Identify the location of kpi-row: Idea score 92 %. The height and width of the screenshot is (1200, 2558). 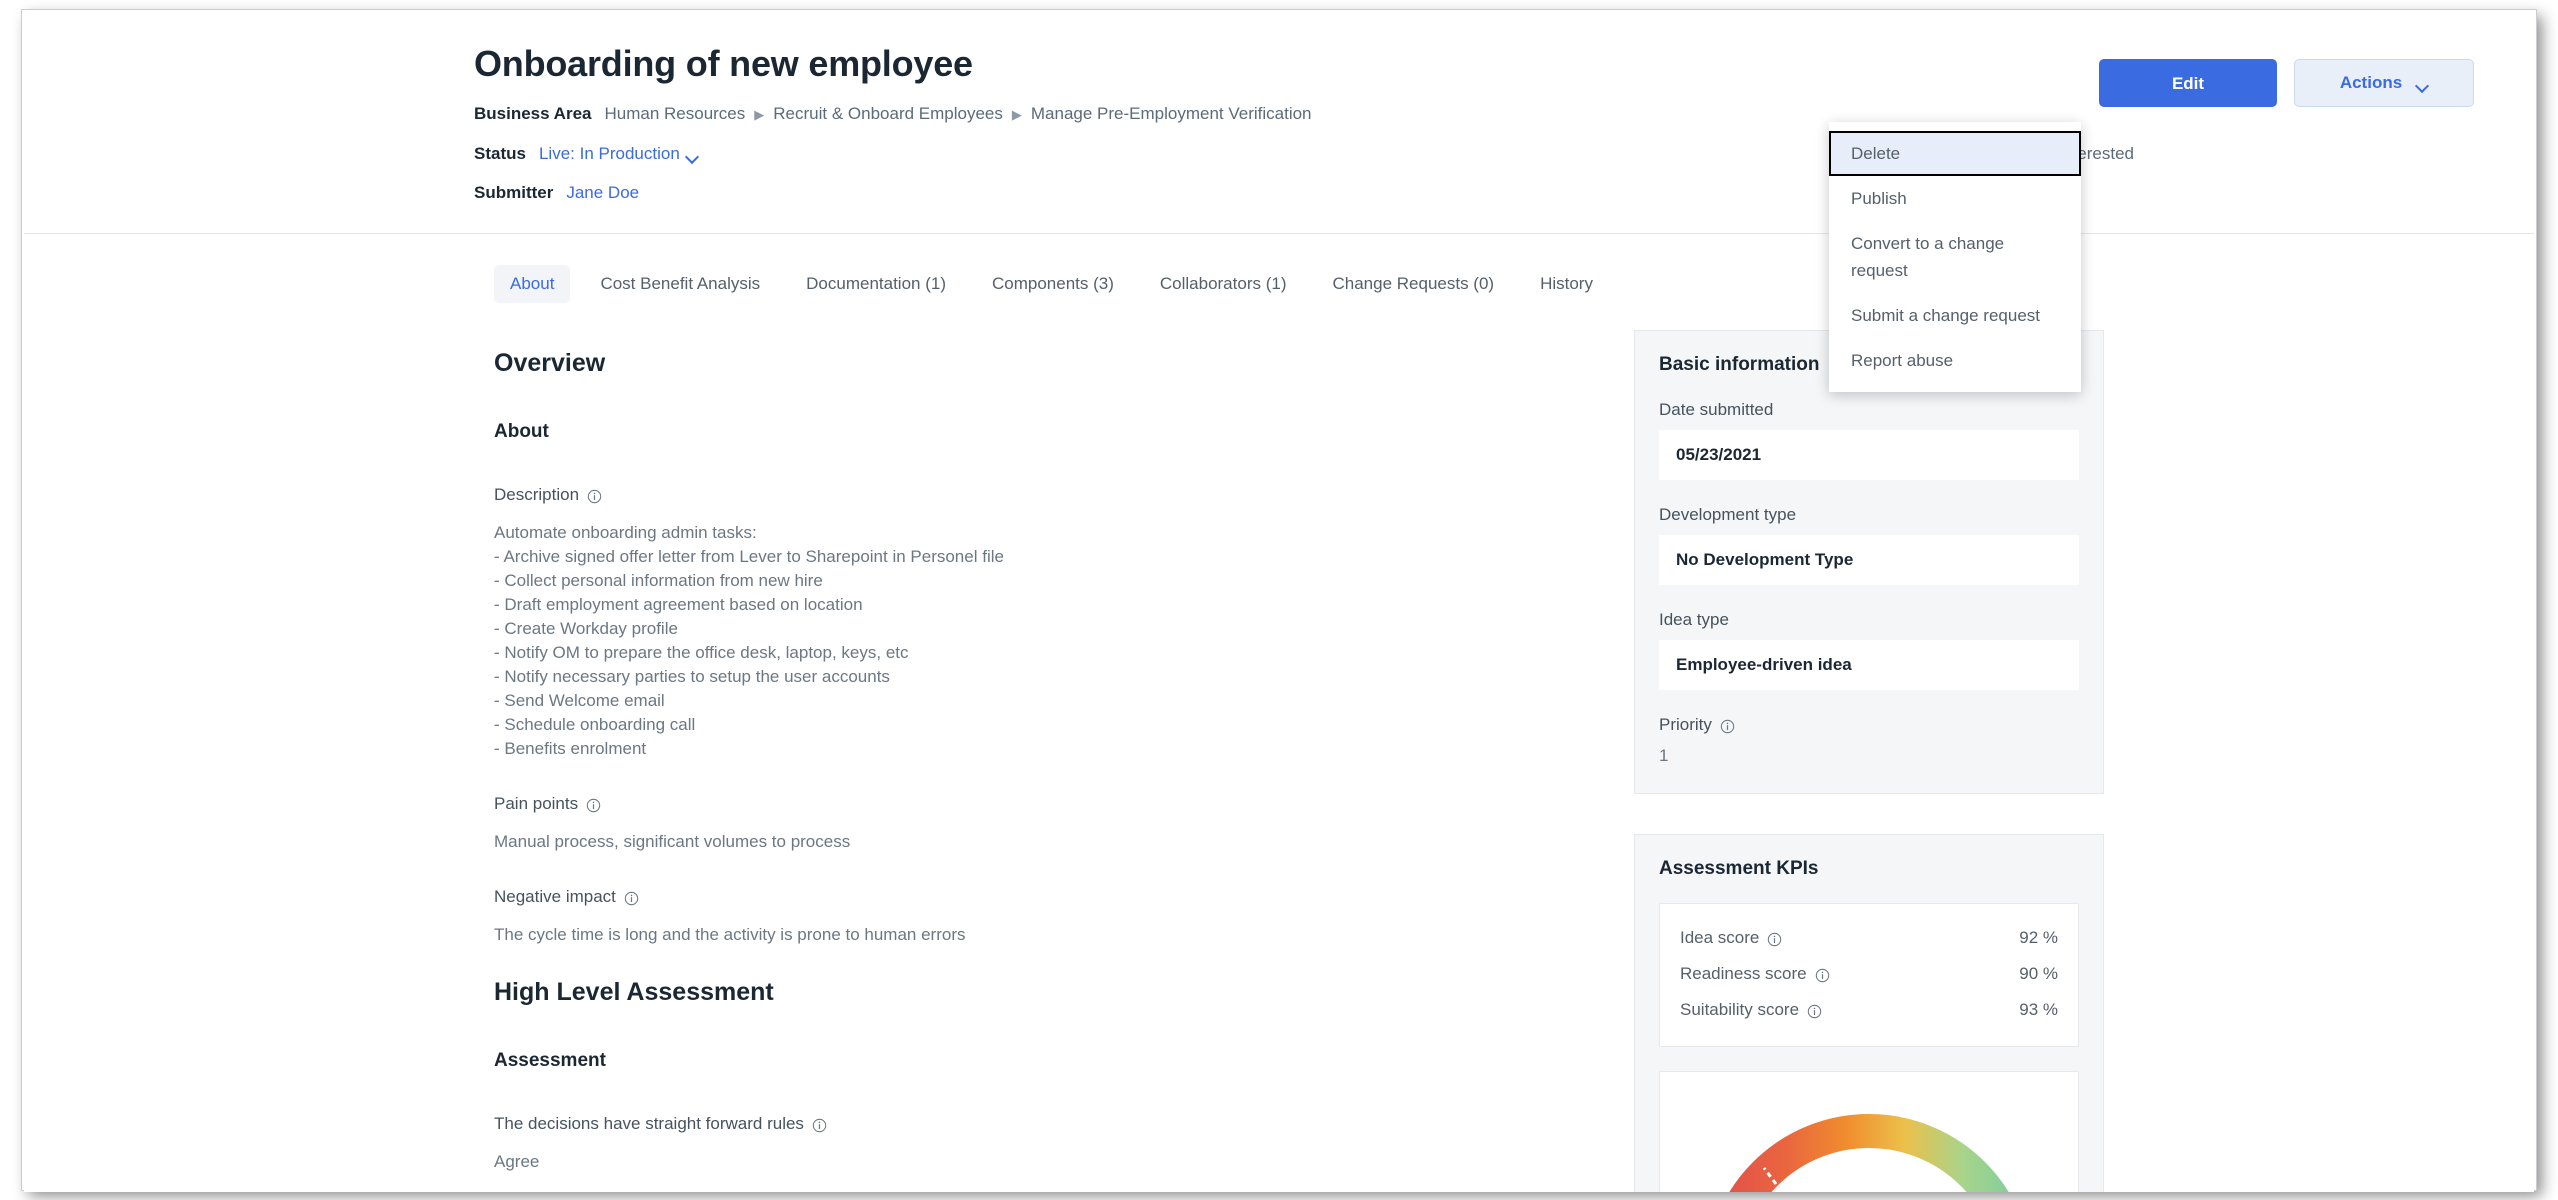
(1869, 938).